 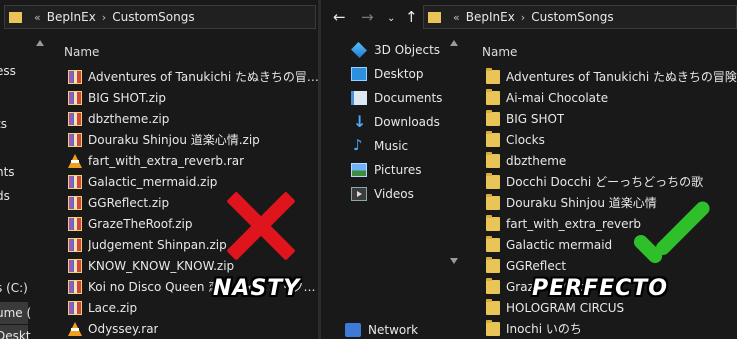 I want to click on nav-item-label: s (C:), so click(x=14, y=288).